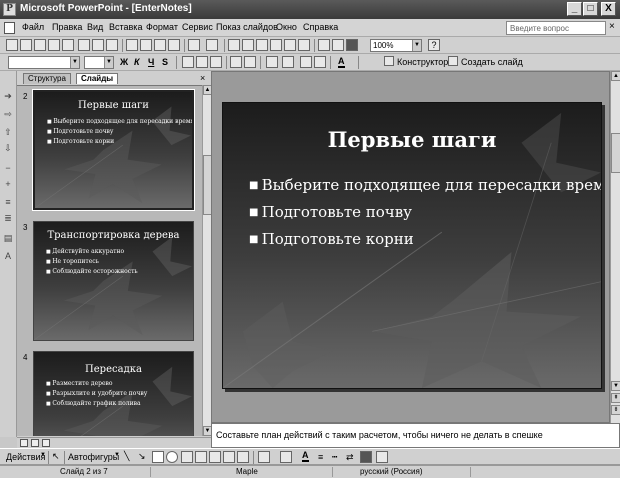 This screenshot has height=478, width=620. What do you see at coordinates (165, 62) in the screenshot?
I see `shadow-button: S` at bounding box center [165, 62].